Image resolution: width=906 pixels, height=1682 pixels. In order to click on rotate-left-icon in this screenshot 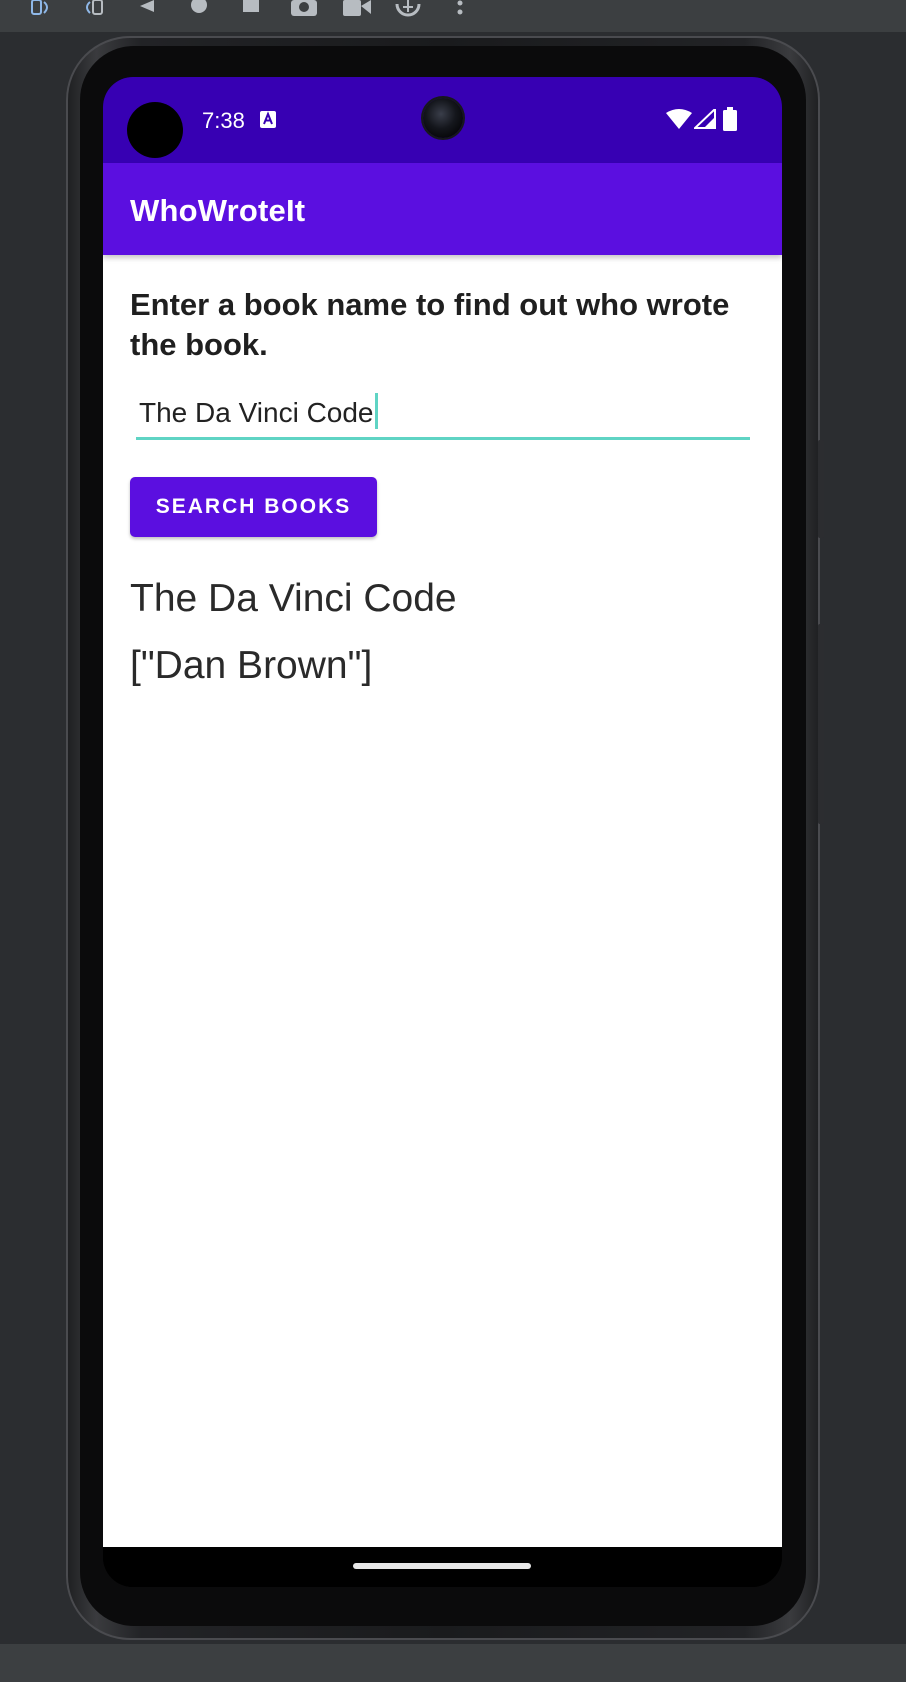, I will do `click(41, 8)`.